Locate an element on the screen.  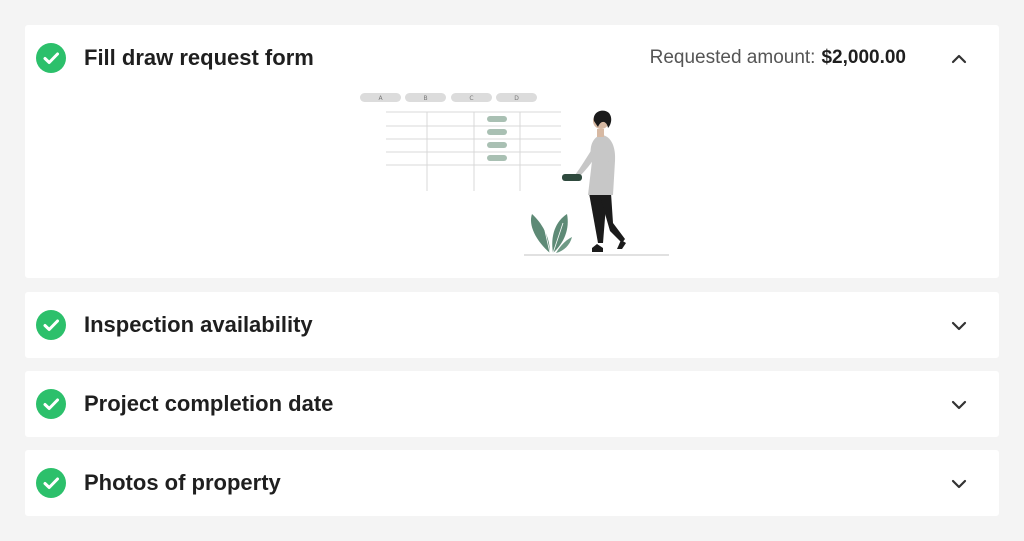
step-title: Photos of property is located at coordinates (182, 482).